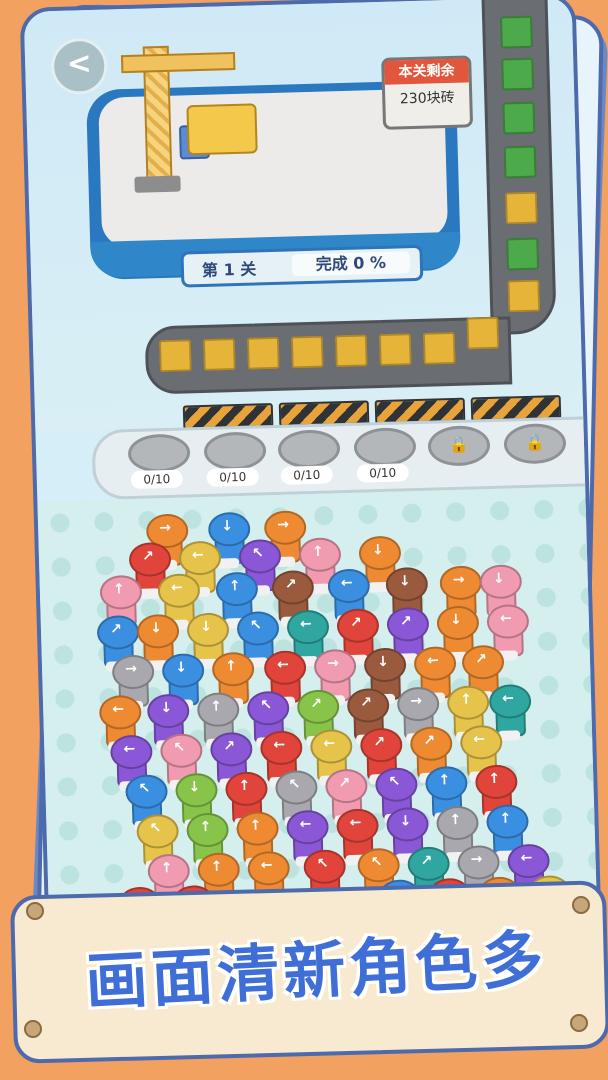 Image resolution: width=608 pixels, height=1080 pixels. I want to click on conveyor-belt-horizontal, so click(328, 355).